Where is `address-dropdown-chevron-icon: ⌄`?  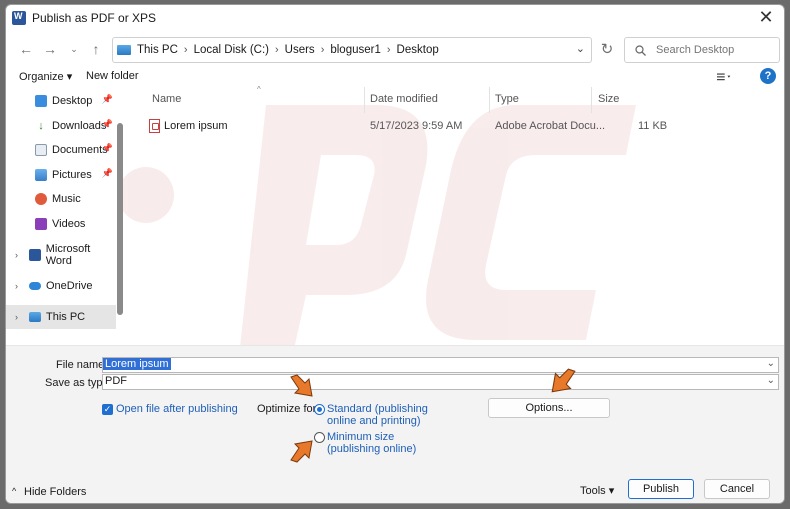 address-dropdown-chevron-icon: ⌄ is located at coordinates (580, 48).